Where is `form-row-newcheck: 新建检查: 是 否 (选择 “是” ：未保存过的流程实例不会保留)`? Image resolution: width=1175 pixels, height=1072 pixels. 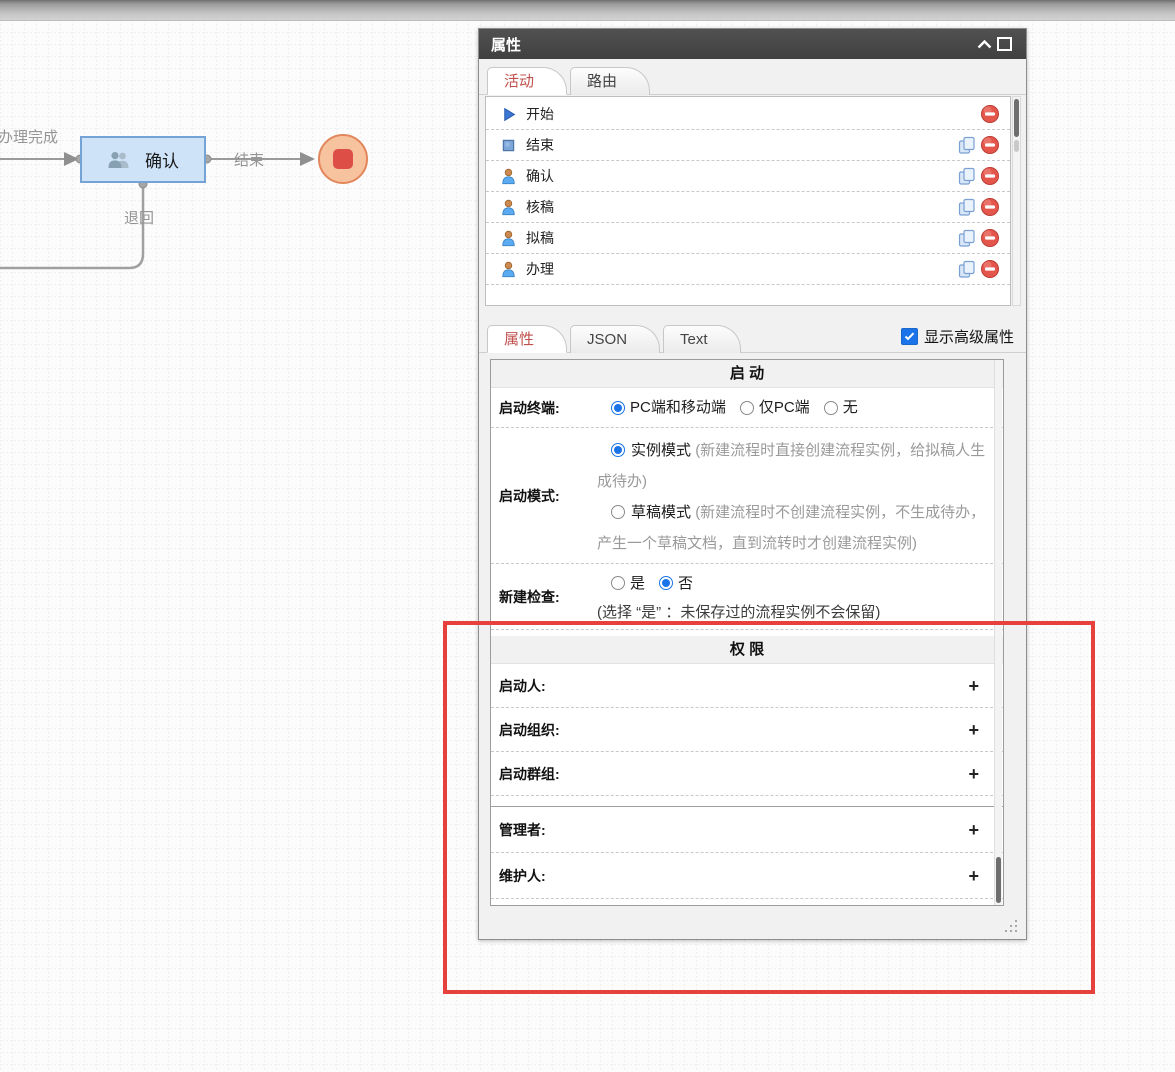
form-row-newcheck: 新建检查: 是 否 (选择 “是” ：未保存过的流程实例不会保留) is located at coordinates (747, 597).